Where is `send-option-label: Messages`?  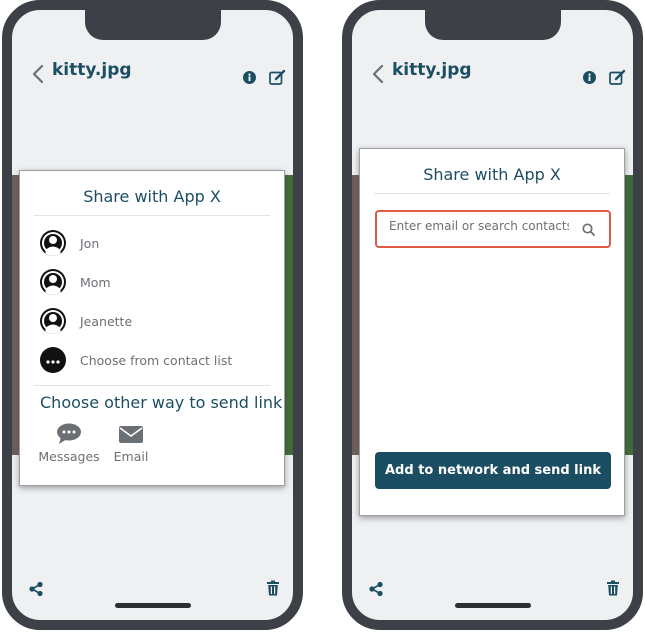 send-option-label: Messages is located at coordinates (69, 456).